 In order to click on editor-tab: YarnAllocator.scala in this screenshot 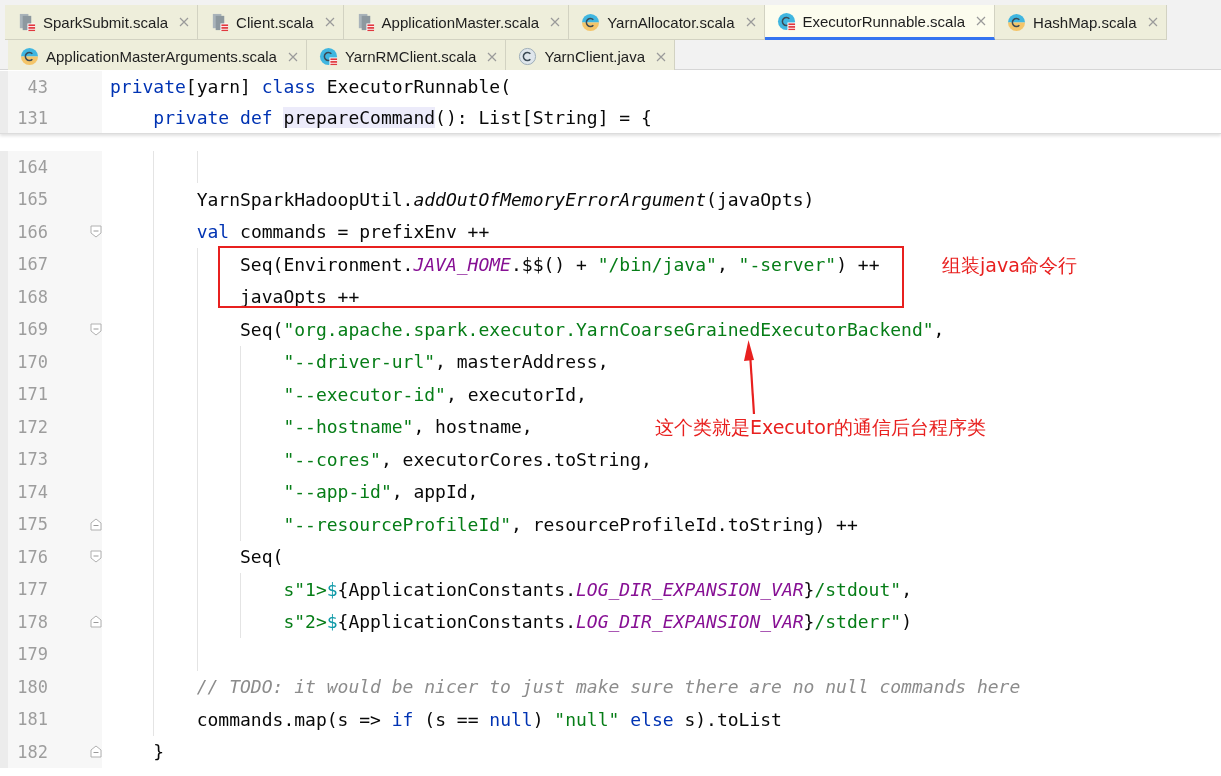, I will do `click(667, 22)`.